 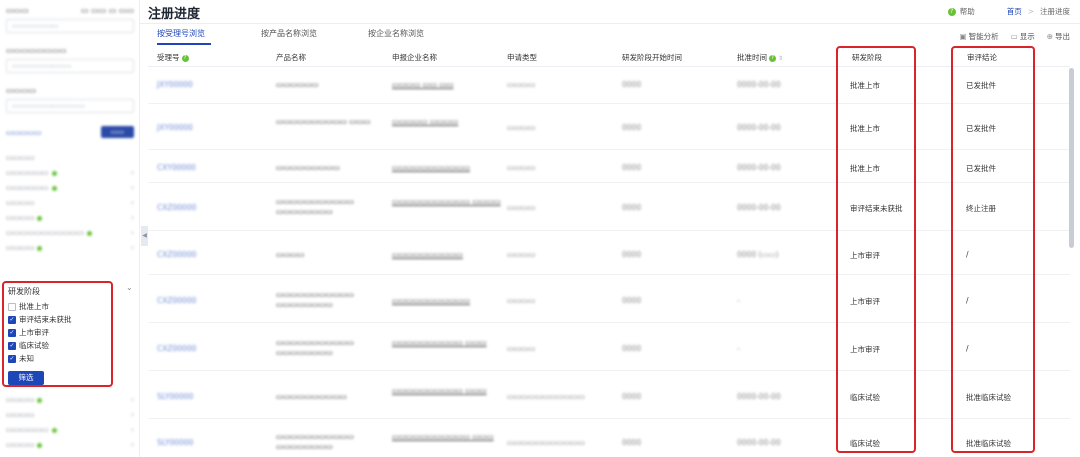 What do you see at coordinates (289, 33) in the screenshot?
I see `tab-by-product: 按产品名称浏览` at bounding box center [289, 33].